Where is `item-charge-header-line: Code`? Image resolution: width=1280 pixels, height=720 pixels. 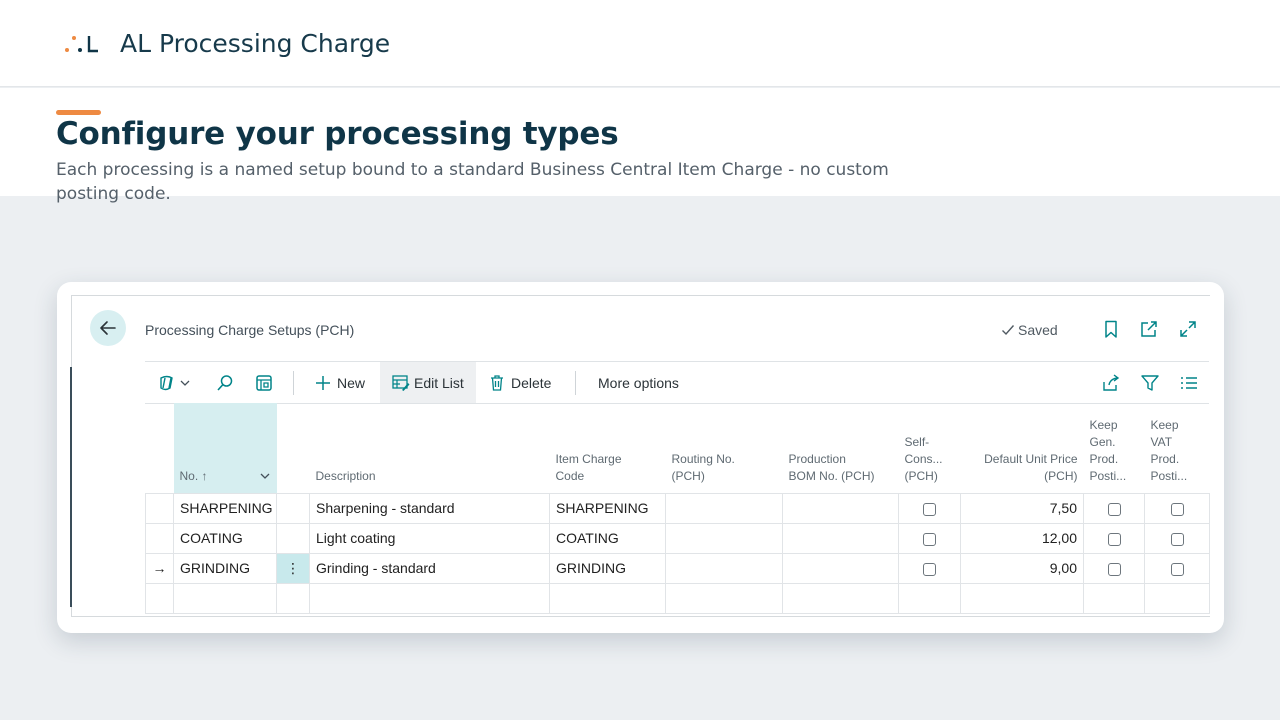
item-charge-header-line: Code is located at coordinates (570, 475).